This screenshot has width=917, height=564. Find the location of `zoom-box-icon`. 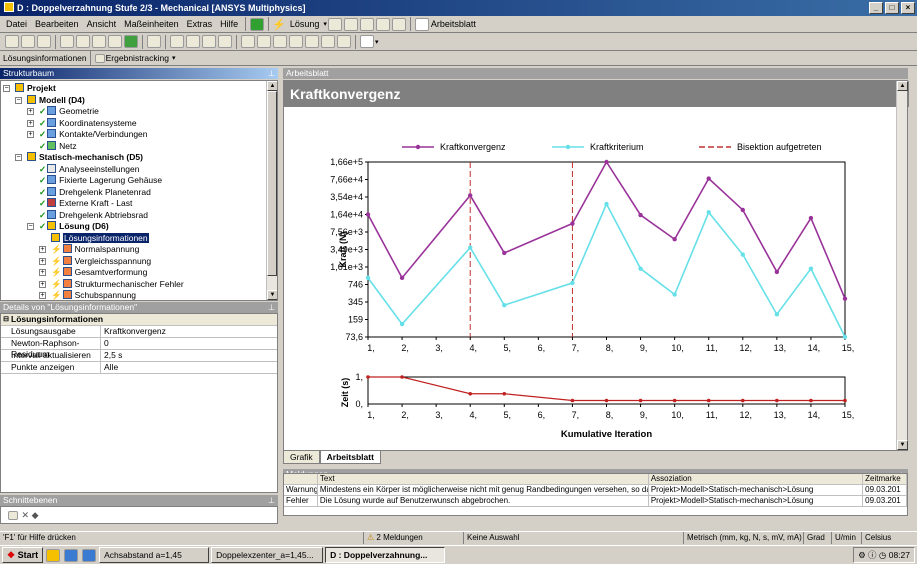

zoom-box-icon is located at coordinates (225, 41).